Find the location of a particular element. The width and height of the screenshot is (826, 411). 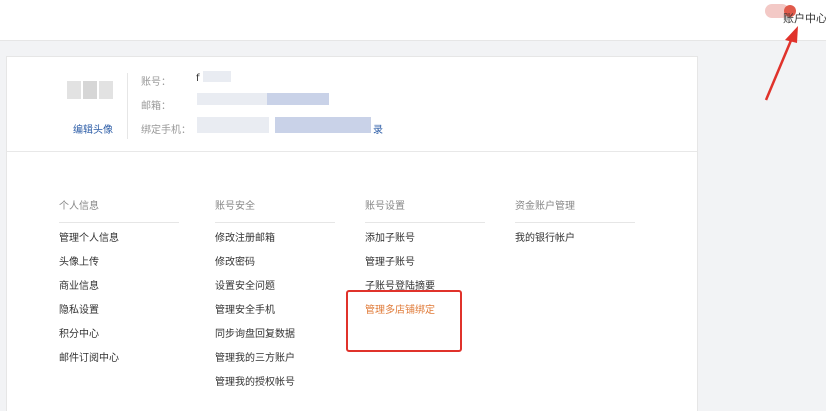

menu-item-authorized-accounts: 管理我的授权帐号 is located at coordinates (275, 383).